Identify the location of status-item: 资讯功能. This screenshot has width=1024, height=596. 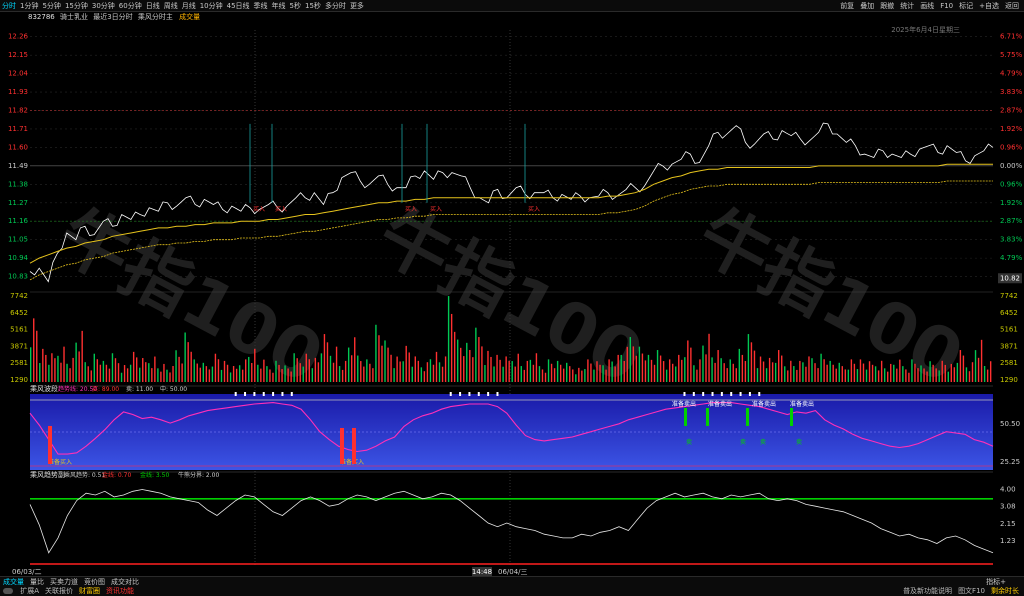
(120, 591).